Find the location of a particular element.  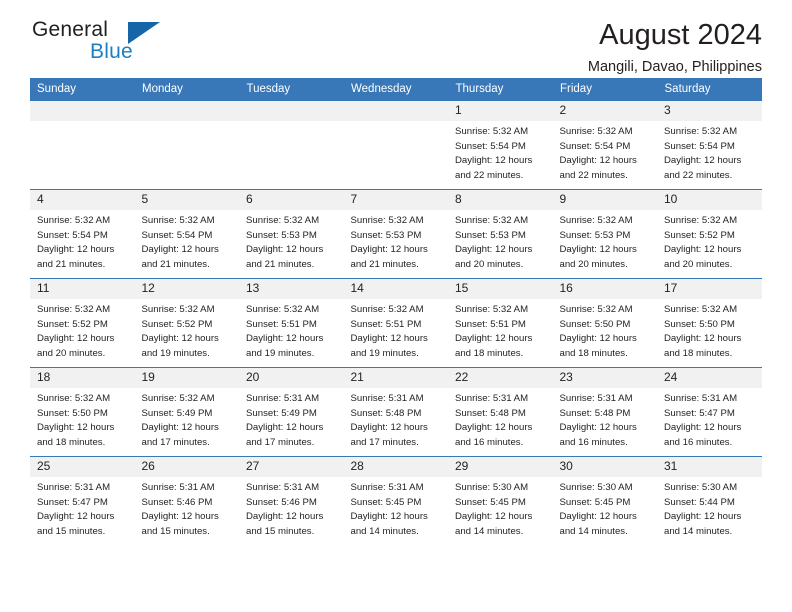

day-number: 9 is located at coordinates (604, 200).